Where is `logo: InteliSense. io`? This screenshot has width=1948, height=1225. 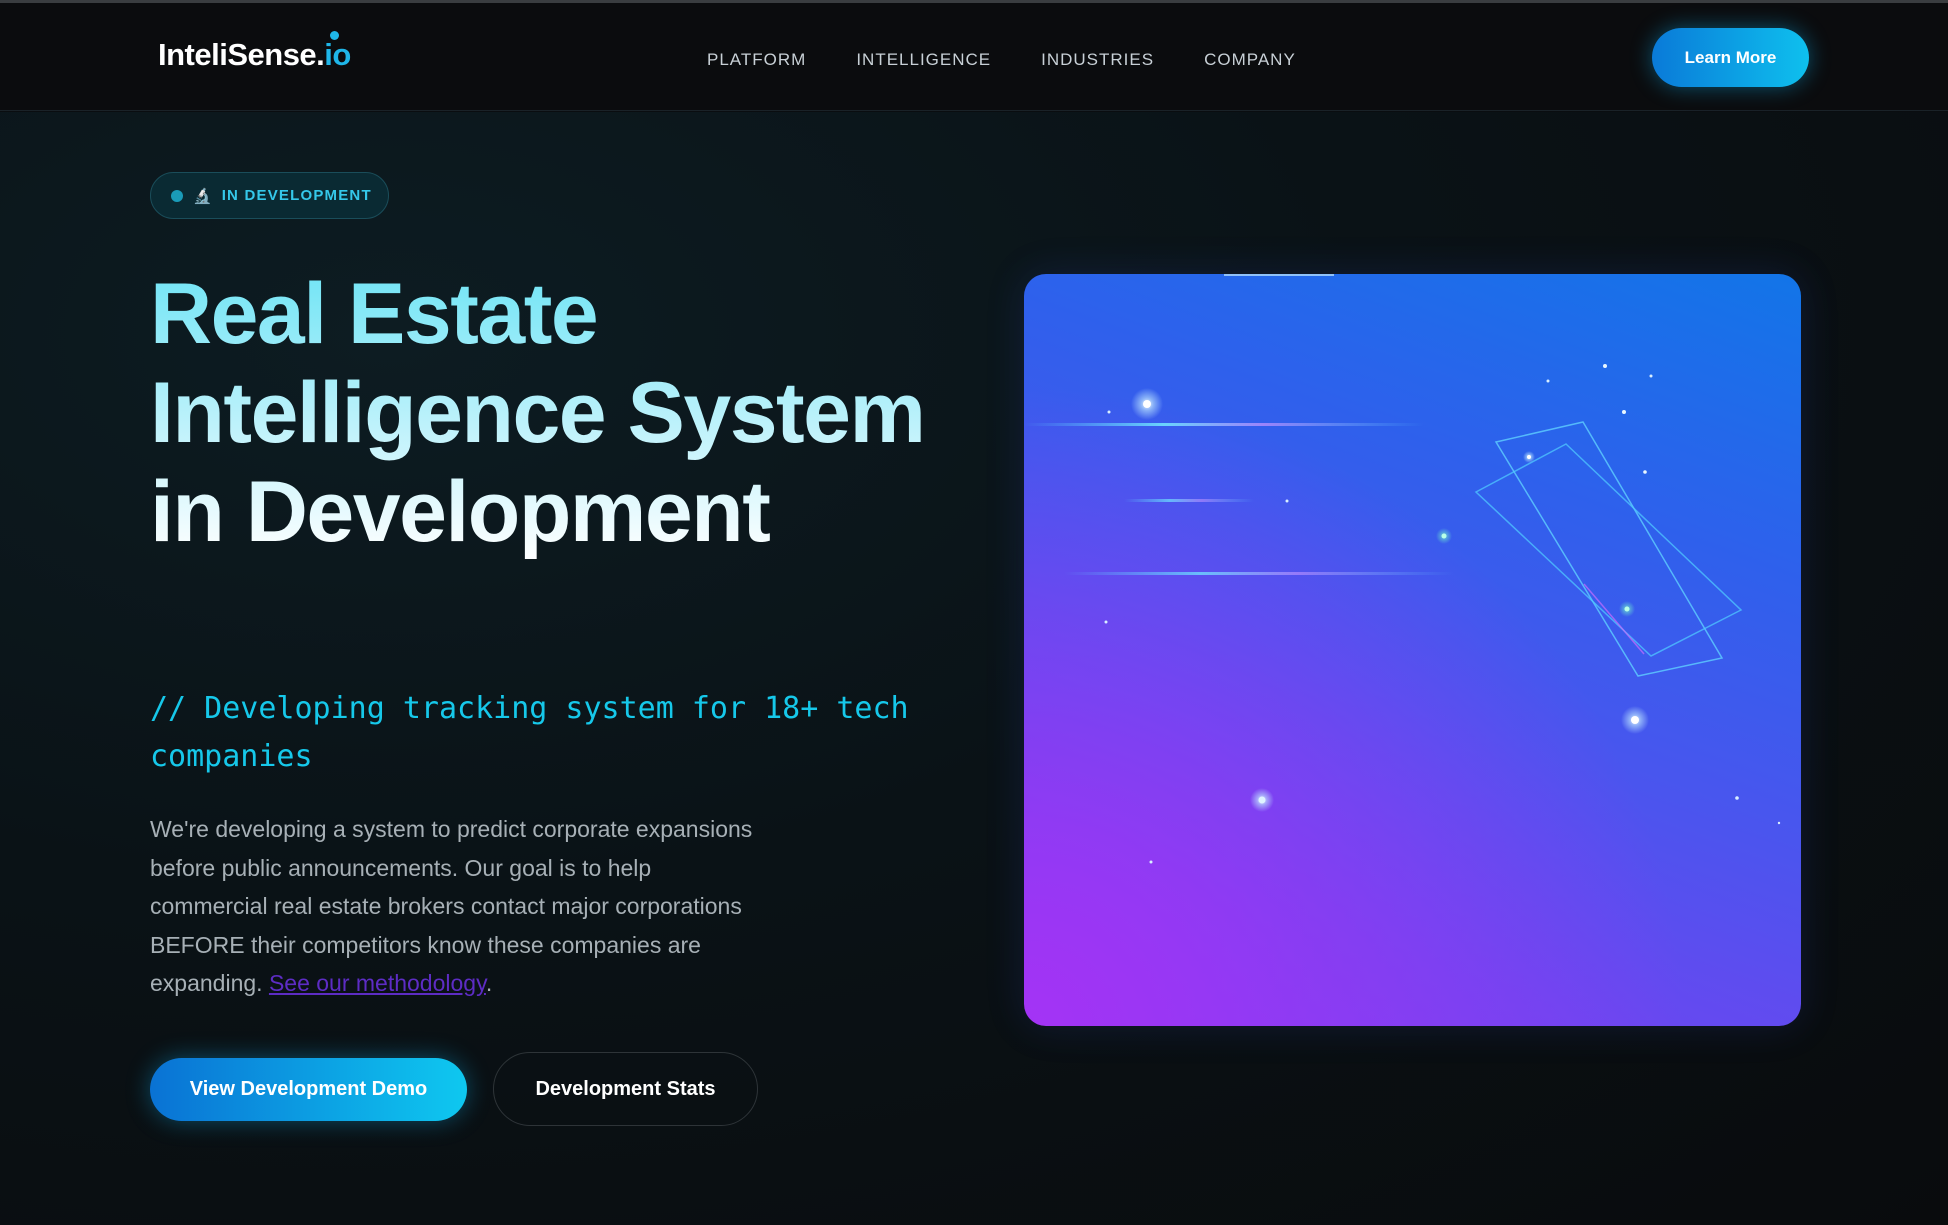
logo: InteliSense. io is located at coordinates (254, 52).